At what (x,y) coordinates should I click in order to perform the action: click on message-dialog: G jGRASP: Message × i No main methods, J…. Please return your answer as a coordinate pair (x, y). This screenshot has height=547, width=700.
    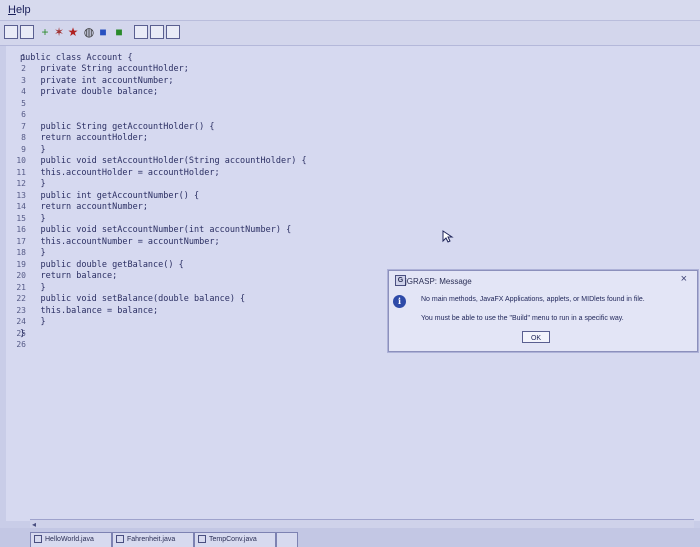
    Looking at the image, I should click on (543, 311).